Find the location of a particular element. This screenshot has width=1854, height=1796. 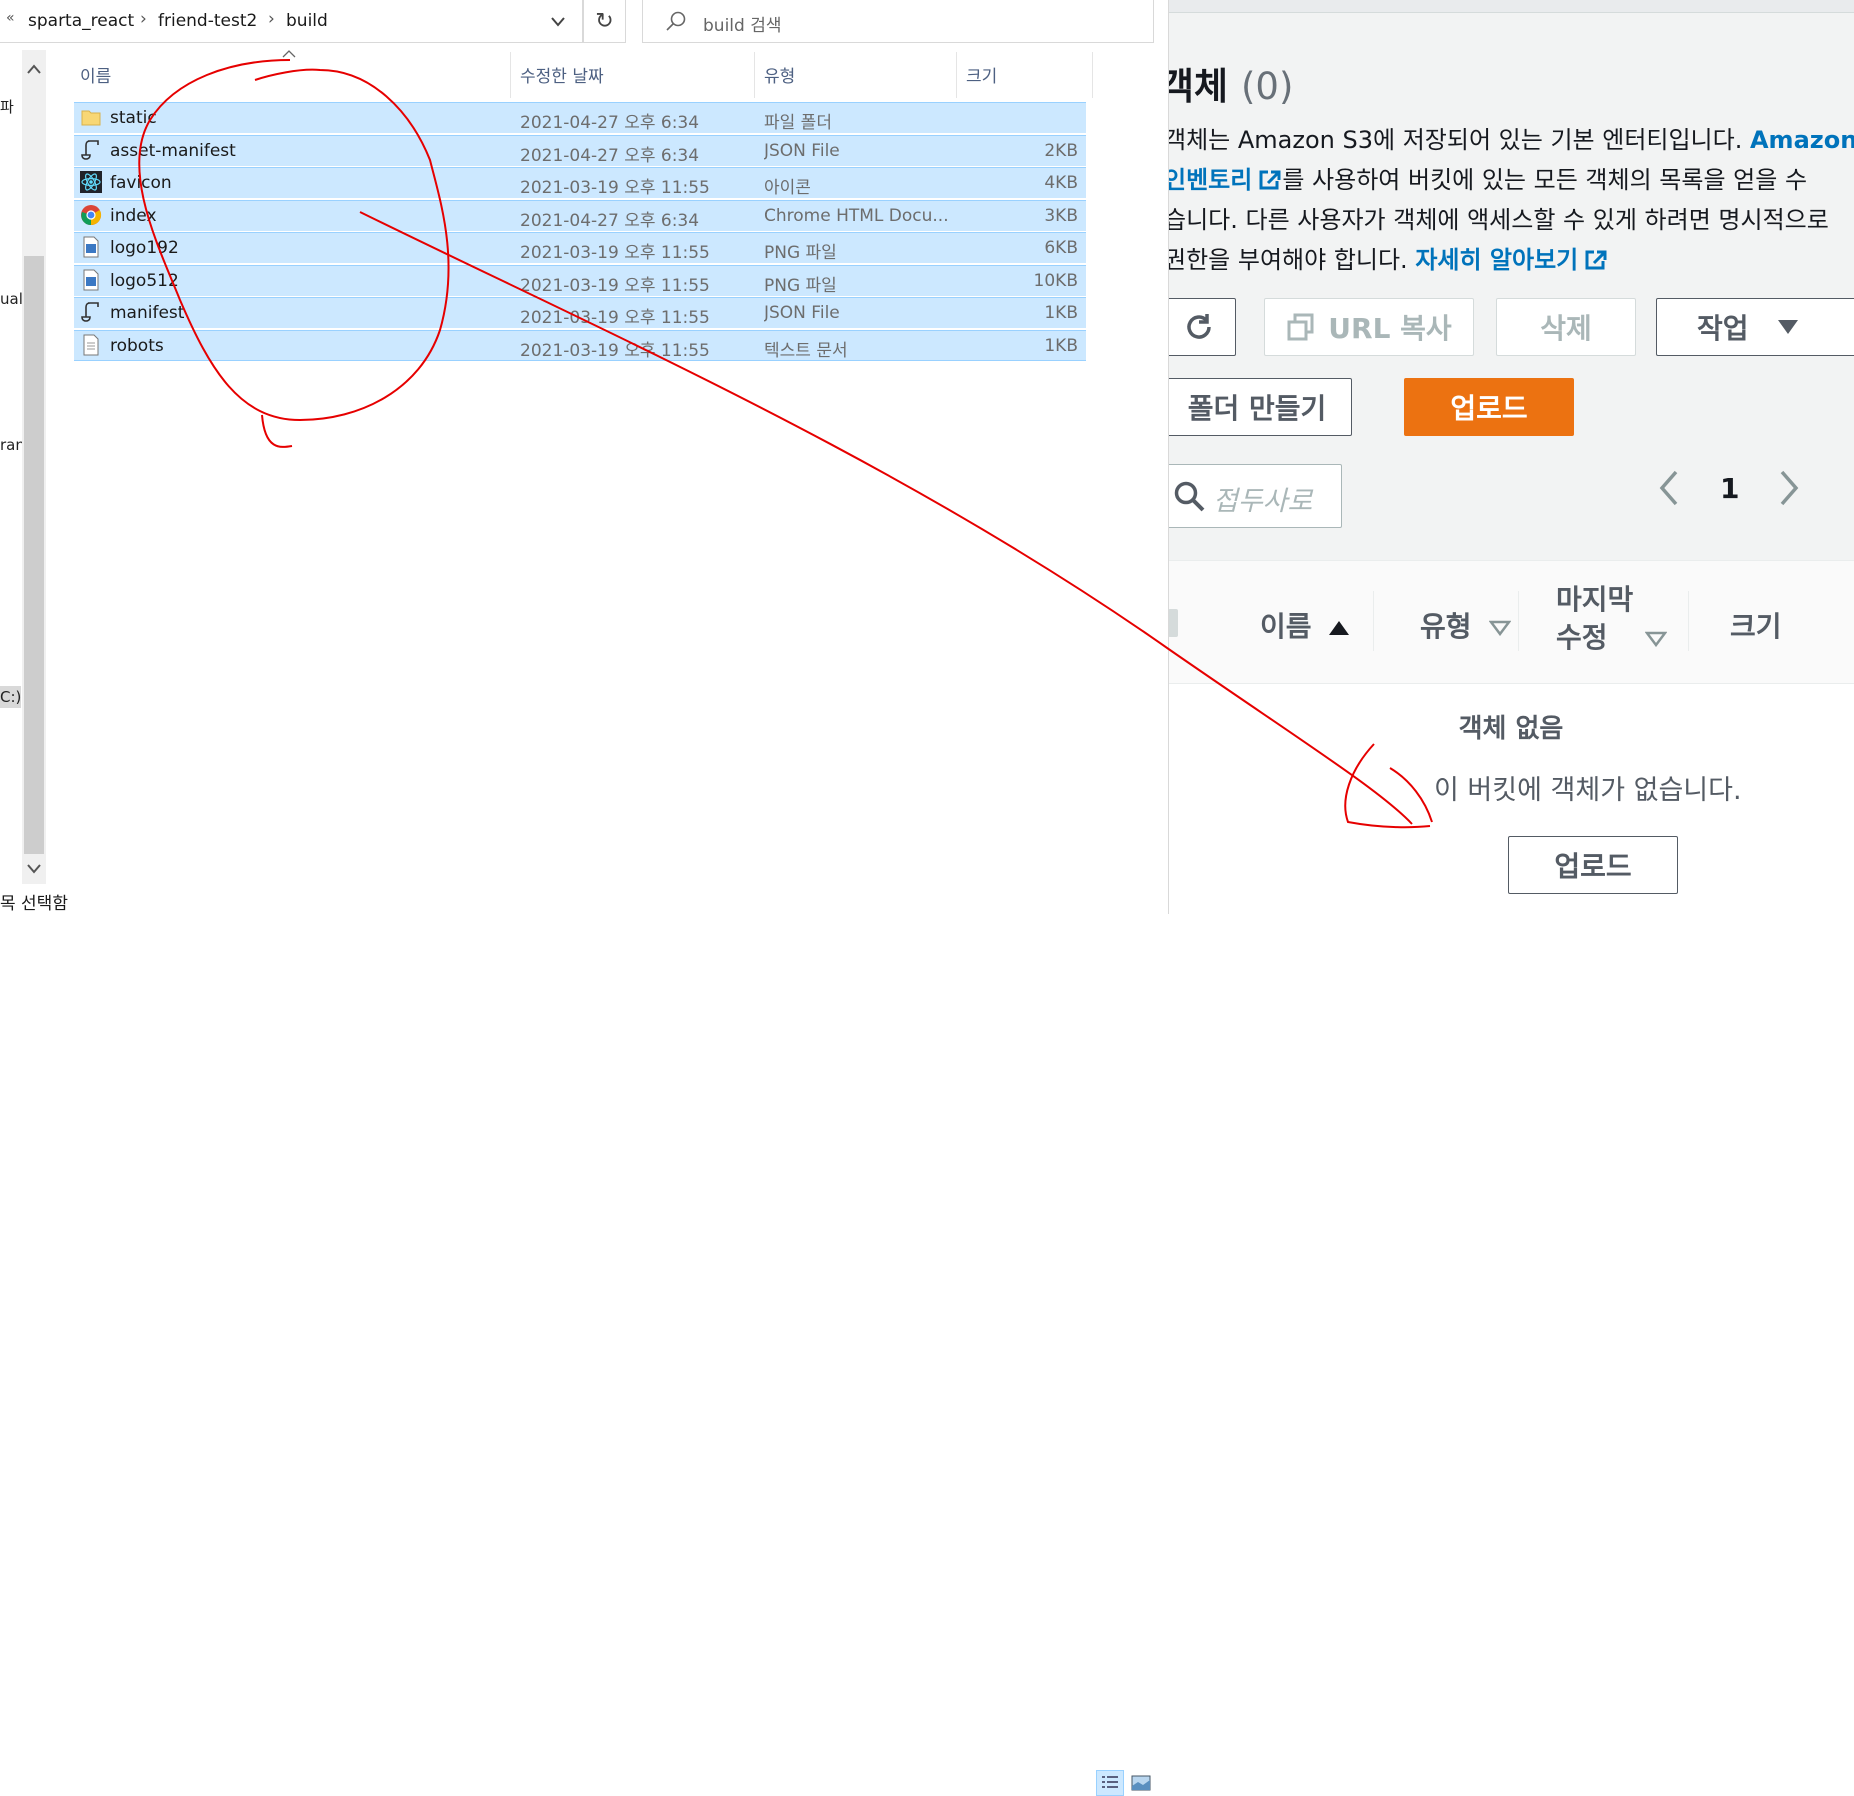

empty-upload-button: 업로드 is located at coordinates (1593, 865).